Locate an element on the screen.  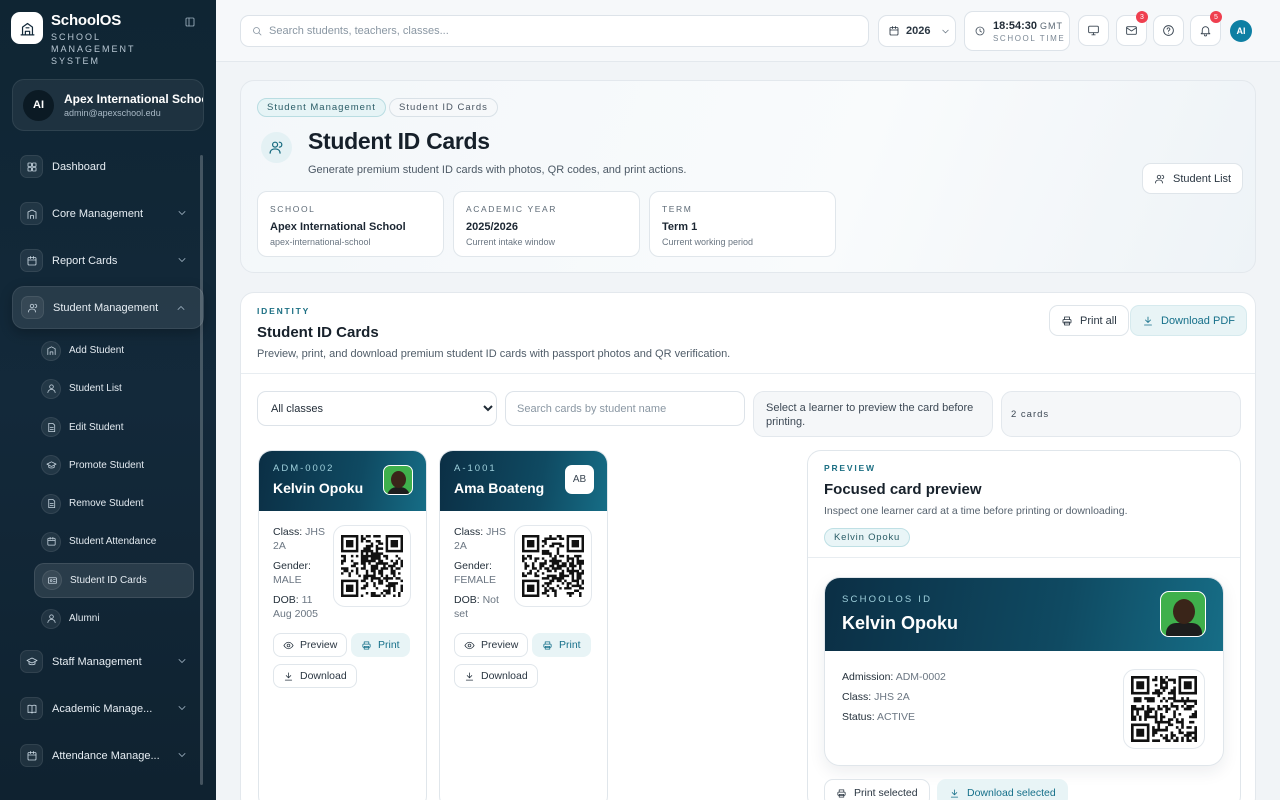
download-pdf-button: Download PDF is located at coordinates (1188, 320).